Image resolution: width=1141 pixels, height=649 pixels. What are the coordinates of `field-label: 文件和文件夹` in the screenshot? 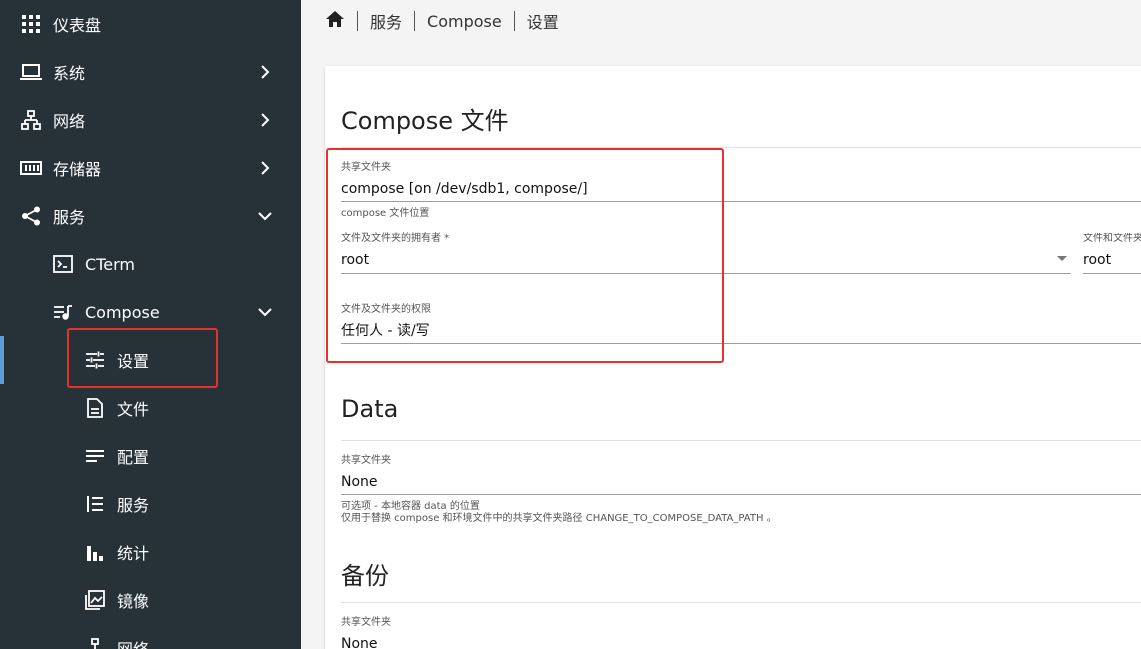 It's located at (1112, 238).